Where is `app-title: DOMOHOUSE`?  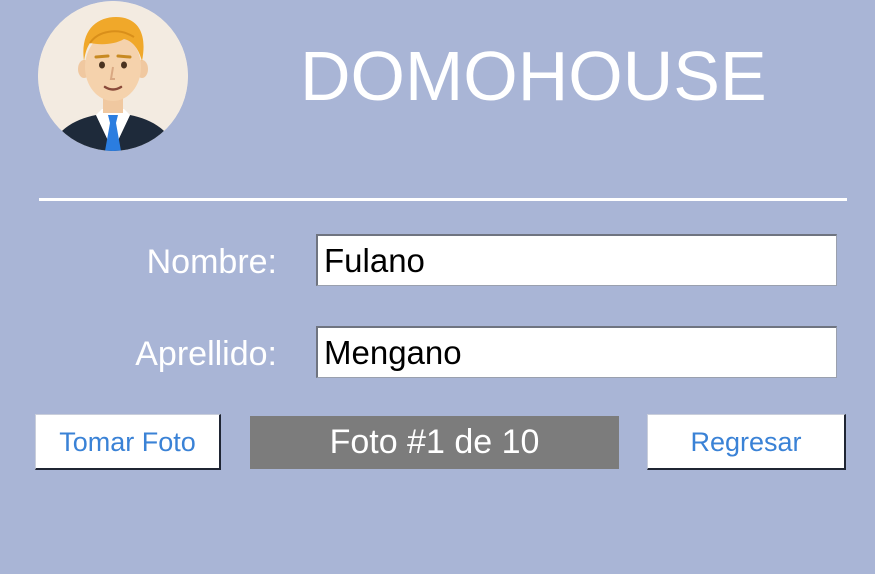 app-title: DOMOHOUSE is located at coordinates (533, 76).